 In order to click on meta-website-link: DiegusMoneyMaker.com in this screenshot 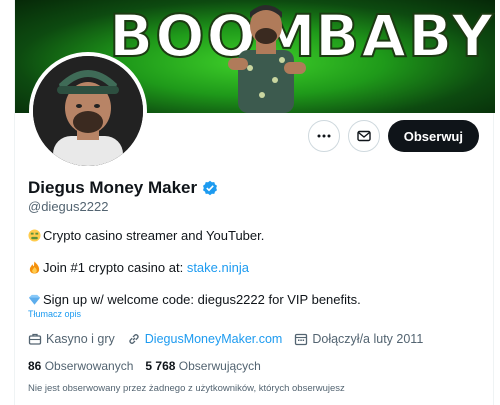, I will do `click(214, 339)`.